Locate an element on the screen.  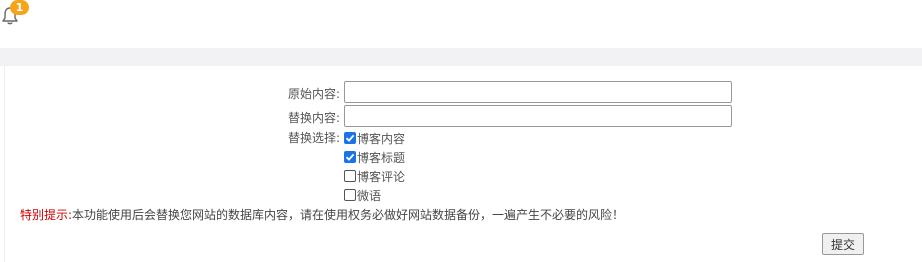
original-content-input is located at coordinates (538, 92).